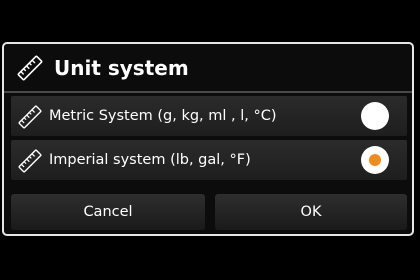 Image resolution: width=420 pixels, height=280 pixels. I want to click on title-divider, so click(208, 92).